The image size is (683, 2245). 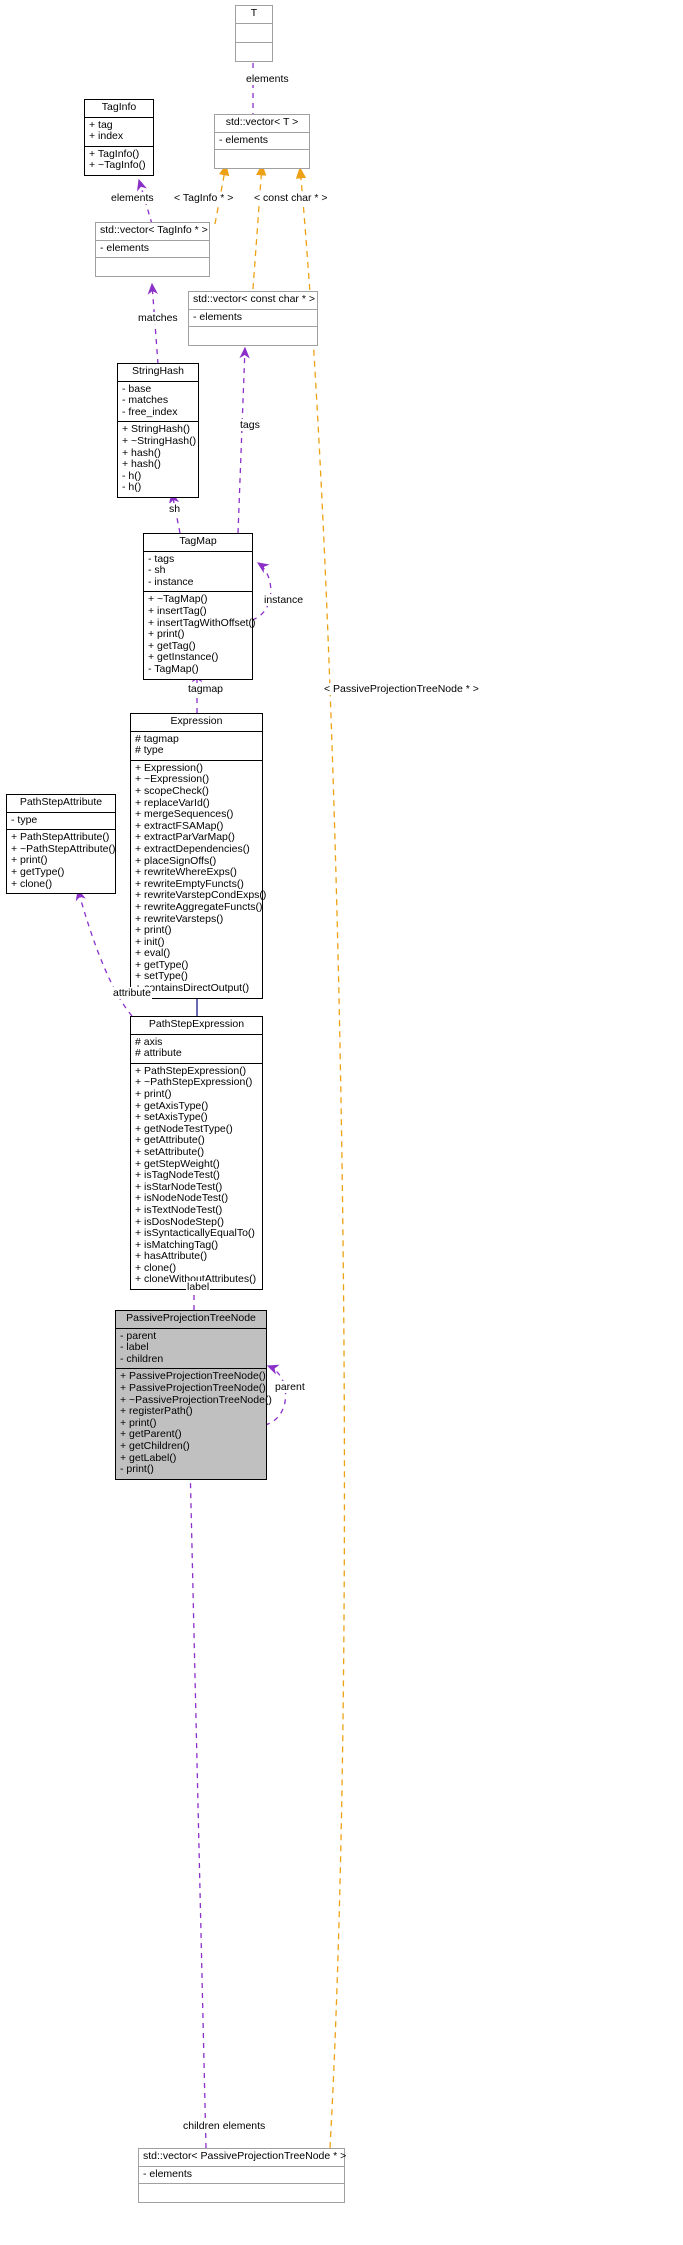 I want to click on class-title: Expression, so click(x=196, y=723).